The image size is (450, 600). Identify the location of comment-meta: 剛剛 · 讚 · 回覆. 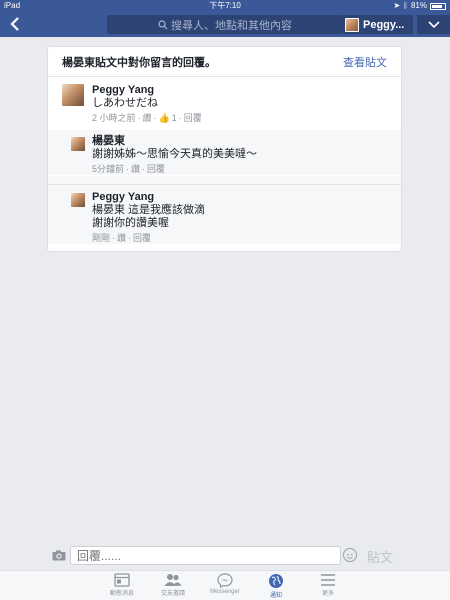
(122, 238).